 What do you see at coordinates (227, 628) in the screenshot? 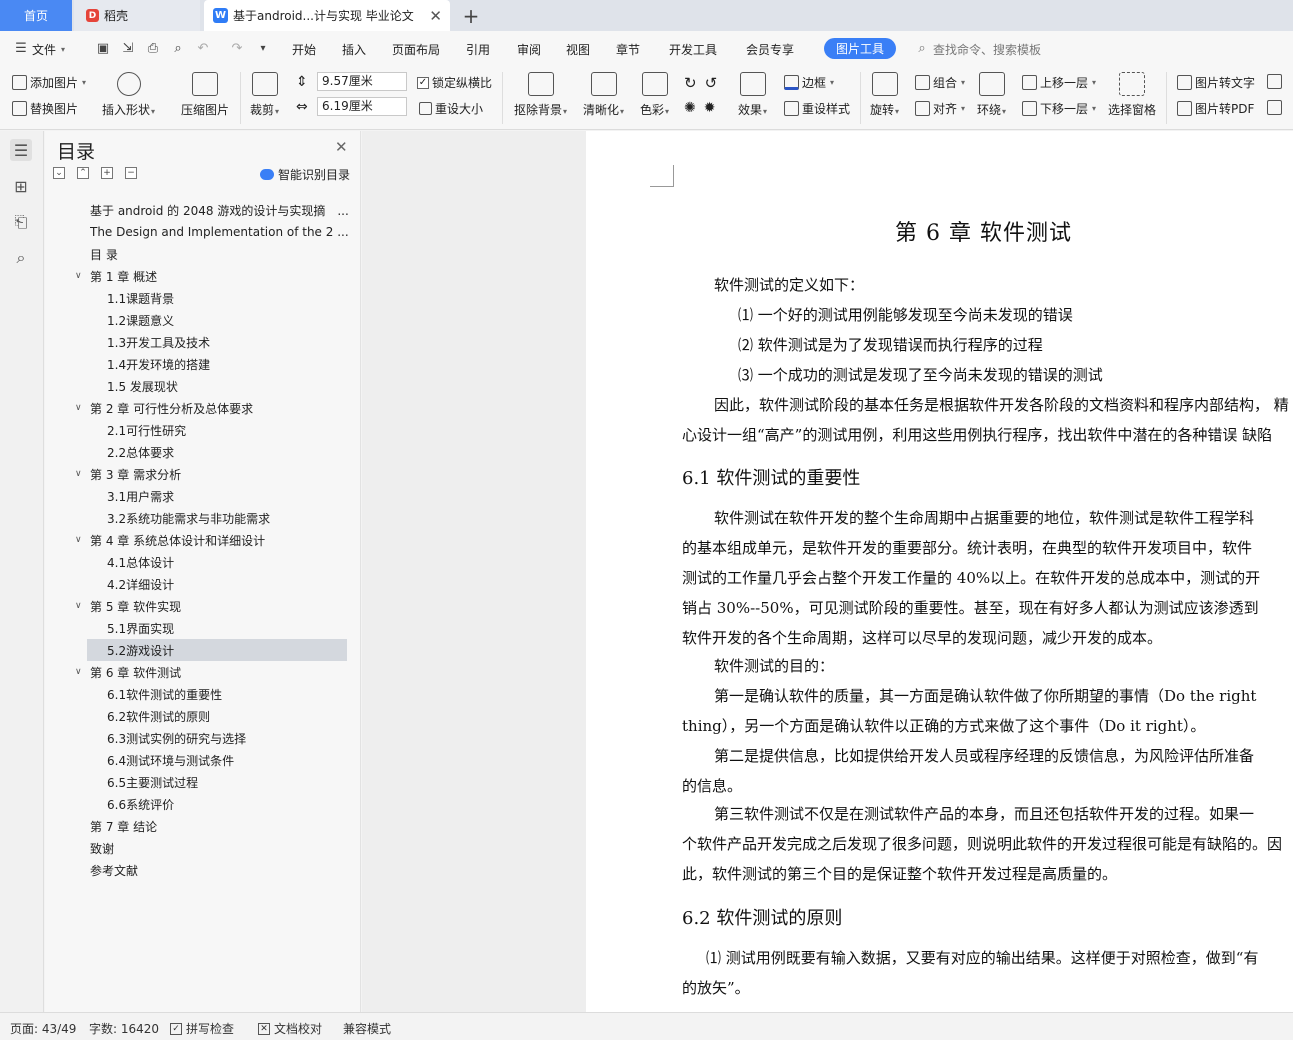
I see `toc-item: 5.1界面实现` at bounding box center [227, 628].